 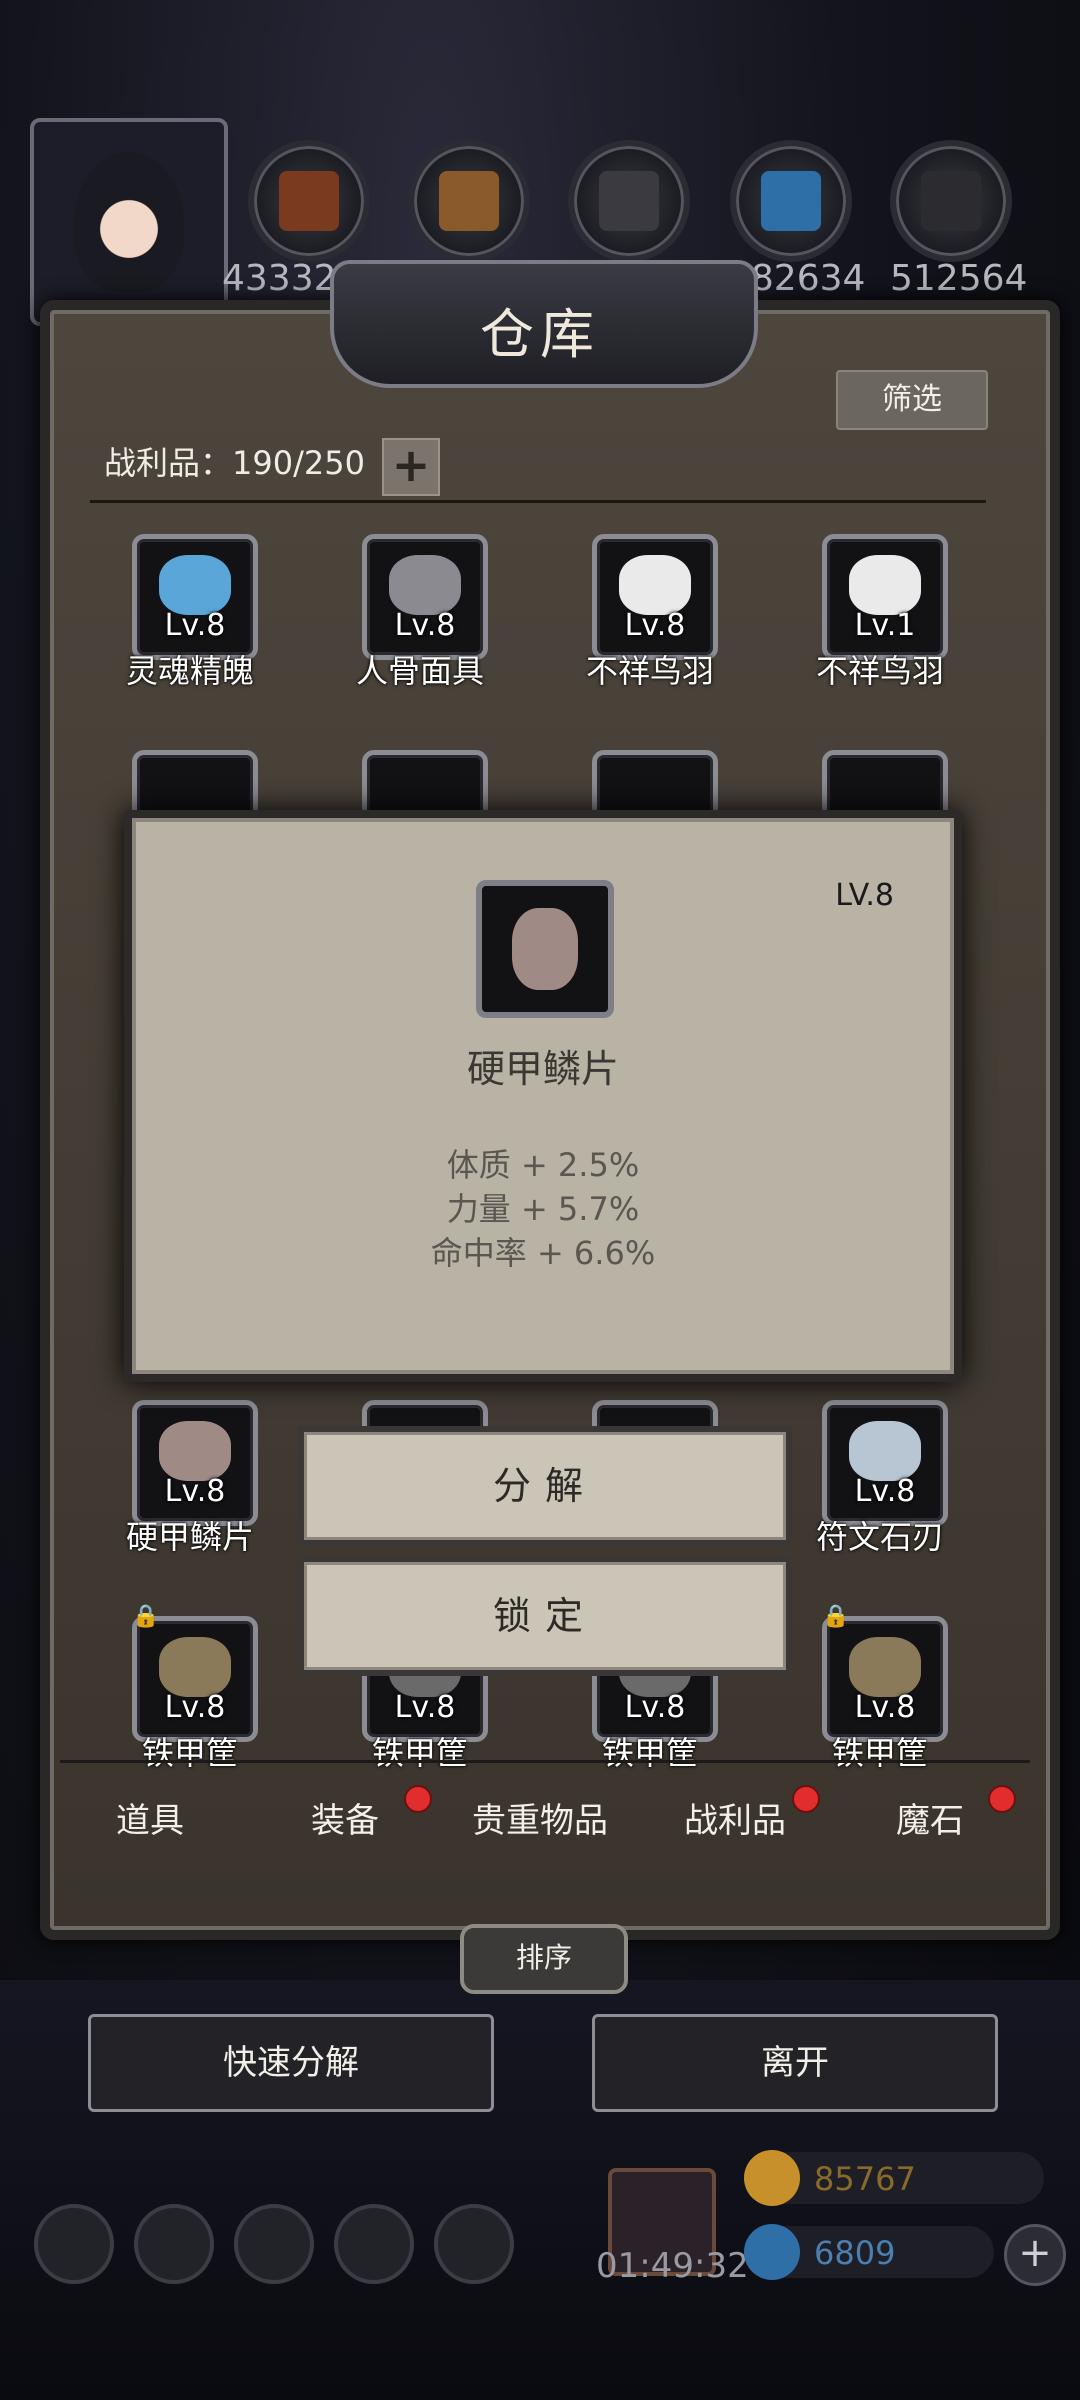 I want to click on resource-leather, so click(x=309, y=201).